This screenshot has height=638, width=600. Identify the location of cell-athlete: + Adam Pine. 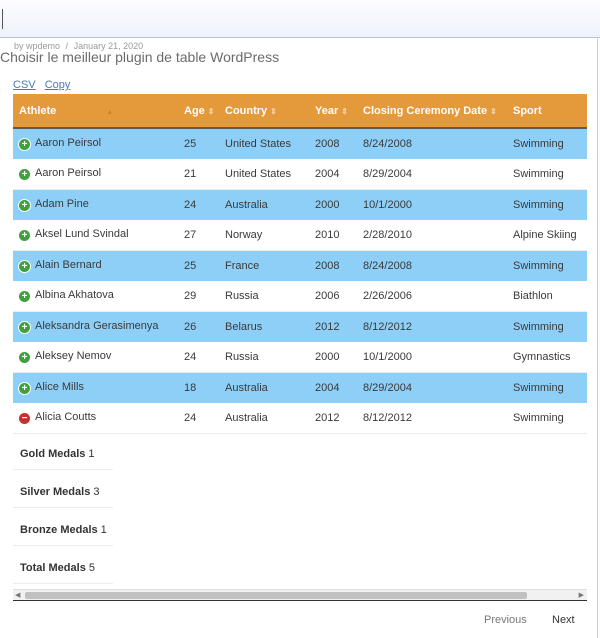
(95, 204).